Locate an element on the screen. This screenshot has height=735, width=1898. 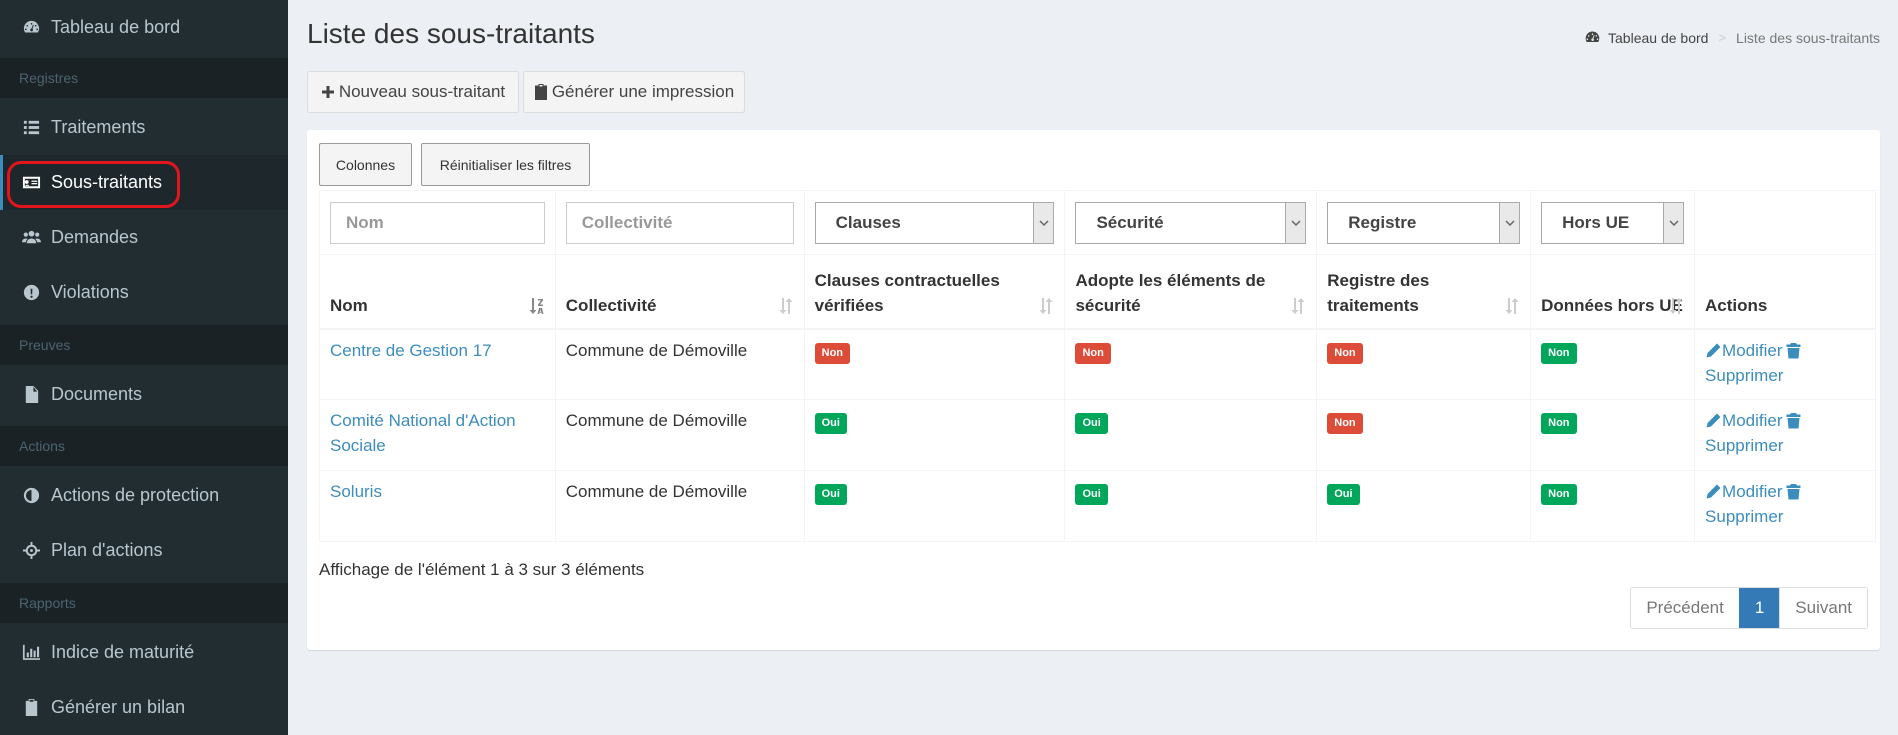
sidebar-item-plan-actions: Plan d'actions is located at coordinates (144, 550).